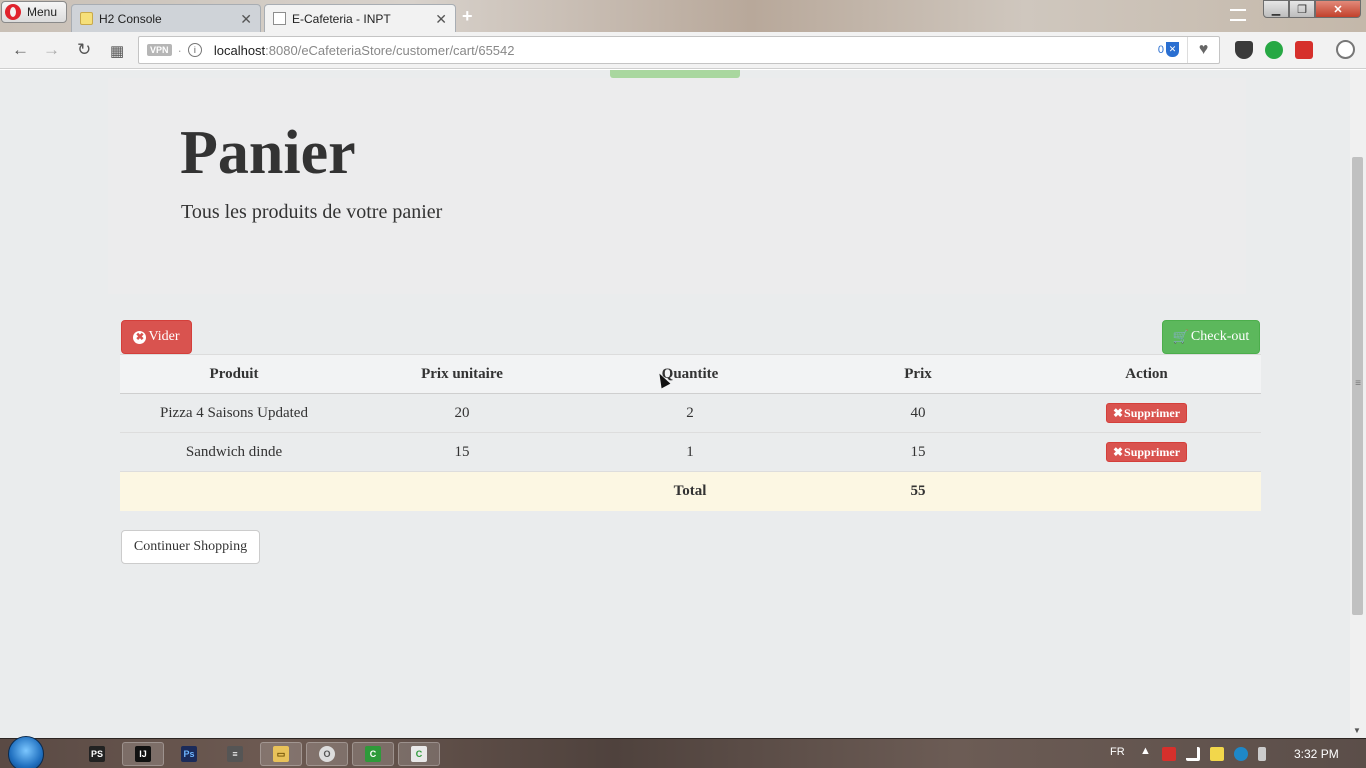 This screenshot has height=768, width=1366. I want to click on column-header-quantity: Quantite, so click(690, 374).